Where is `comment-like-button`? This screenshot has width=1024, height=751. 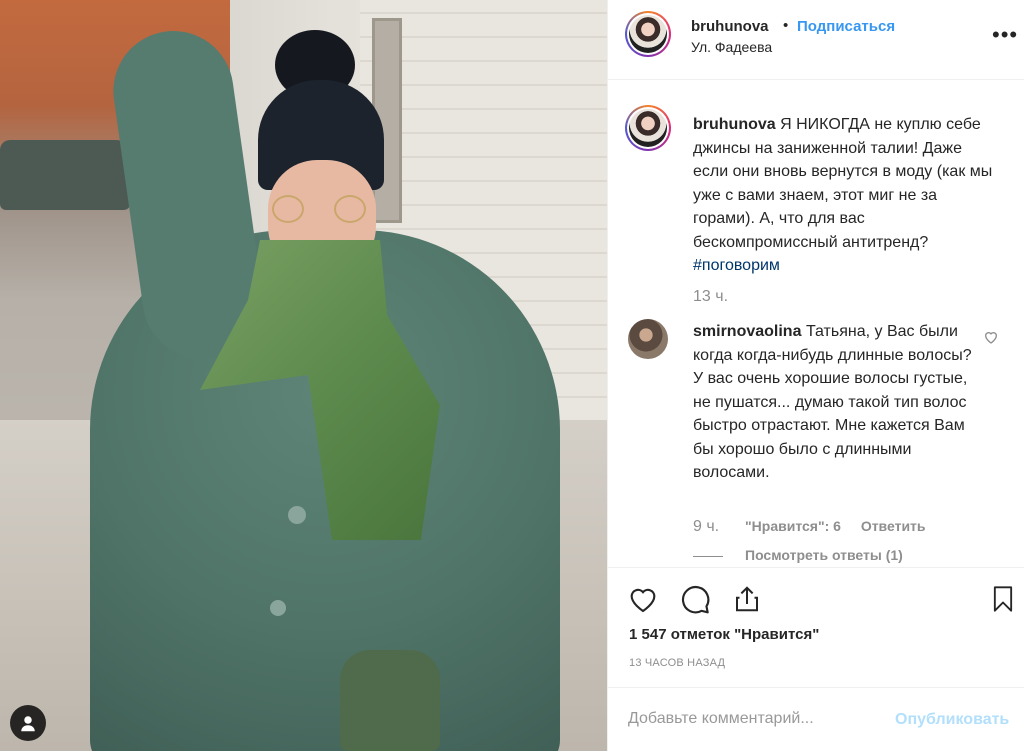 comment-like-button is located at coordinates (991, 339).